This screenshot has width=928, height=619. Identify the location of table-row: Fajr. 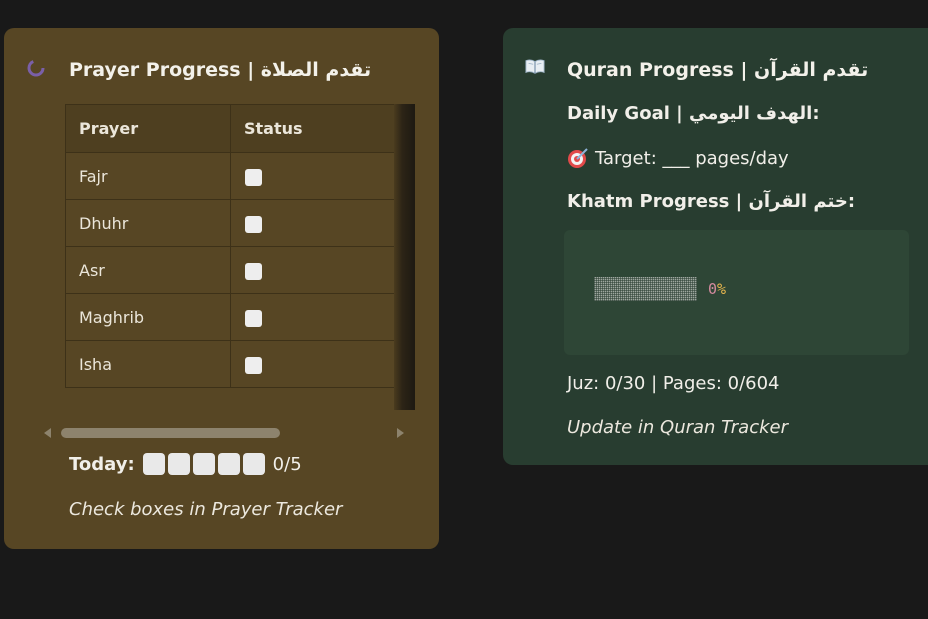
(233, 176).